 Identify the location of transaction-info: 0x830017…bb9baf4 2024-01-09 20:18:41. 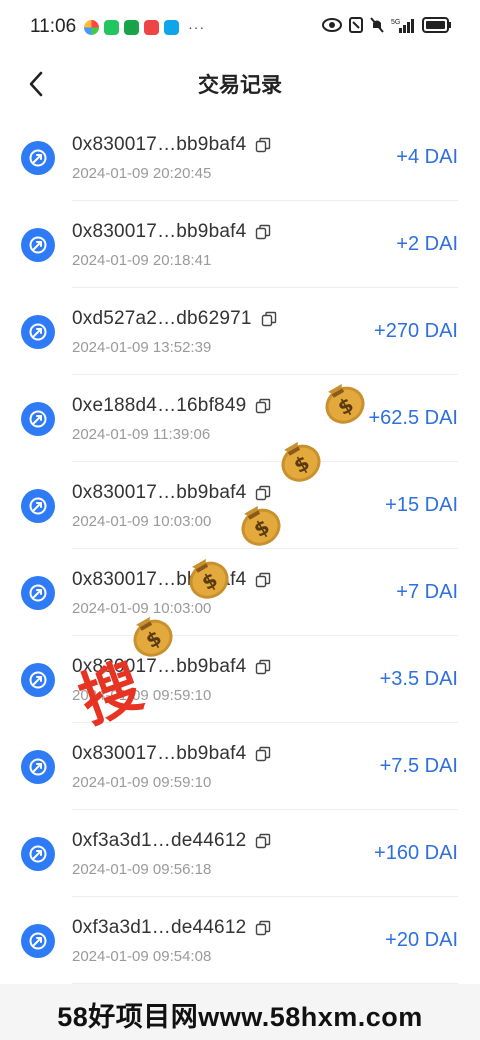
(171, 245).